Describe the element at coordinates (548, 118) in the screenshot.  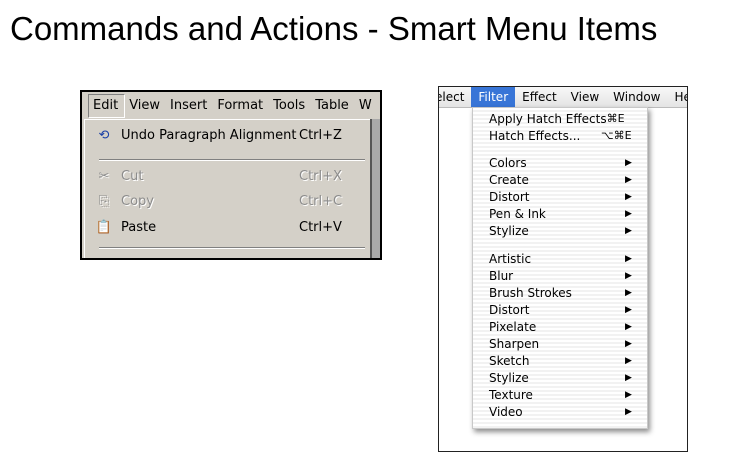
I see `menu-item-label: Apply Hatch Effects` at that location.